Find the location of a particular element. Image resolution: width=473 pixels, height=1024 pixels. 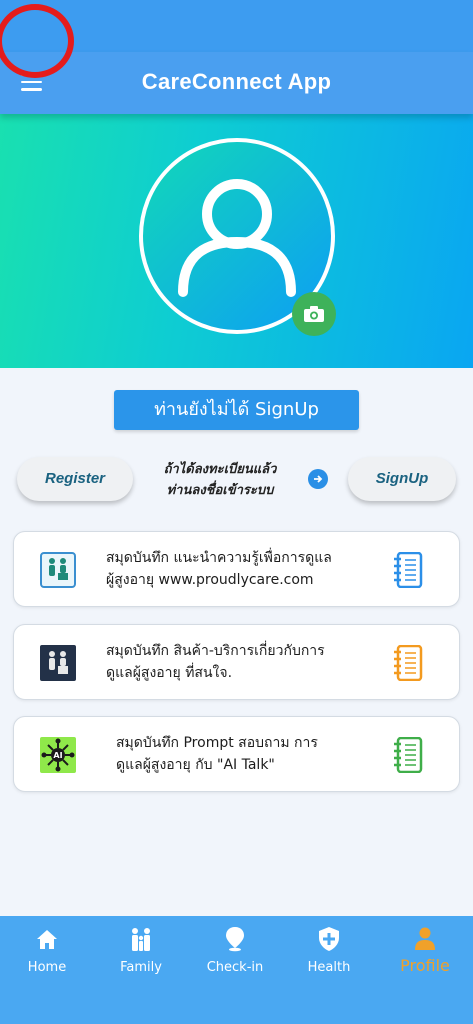

svg-text: AI is located at coordinates (57, 755).